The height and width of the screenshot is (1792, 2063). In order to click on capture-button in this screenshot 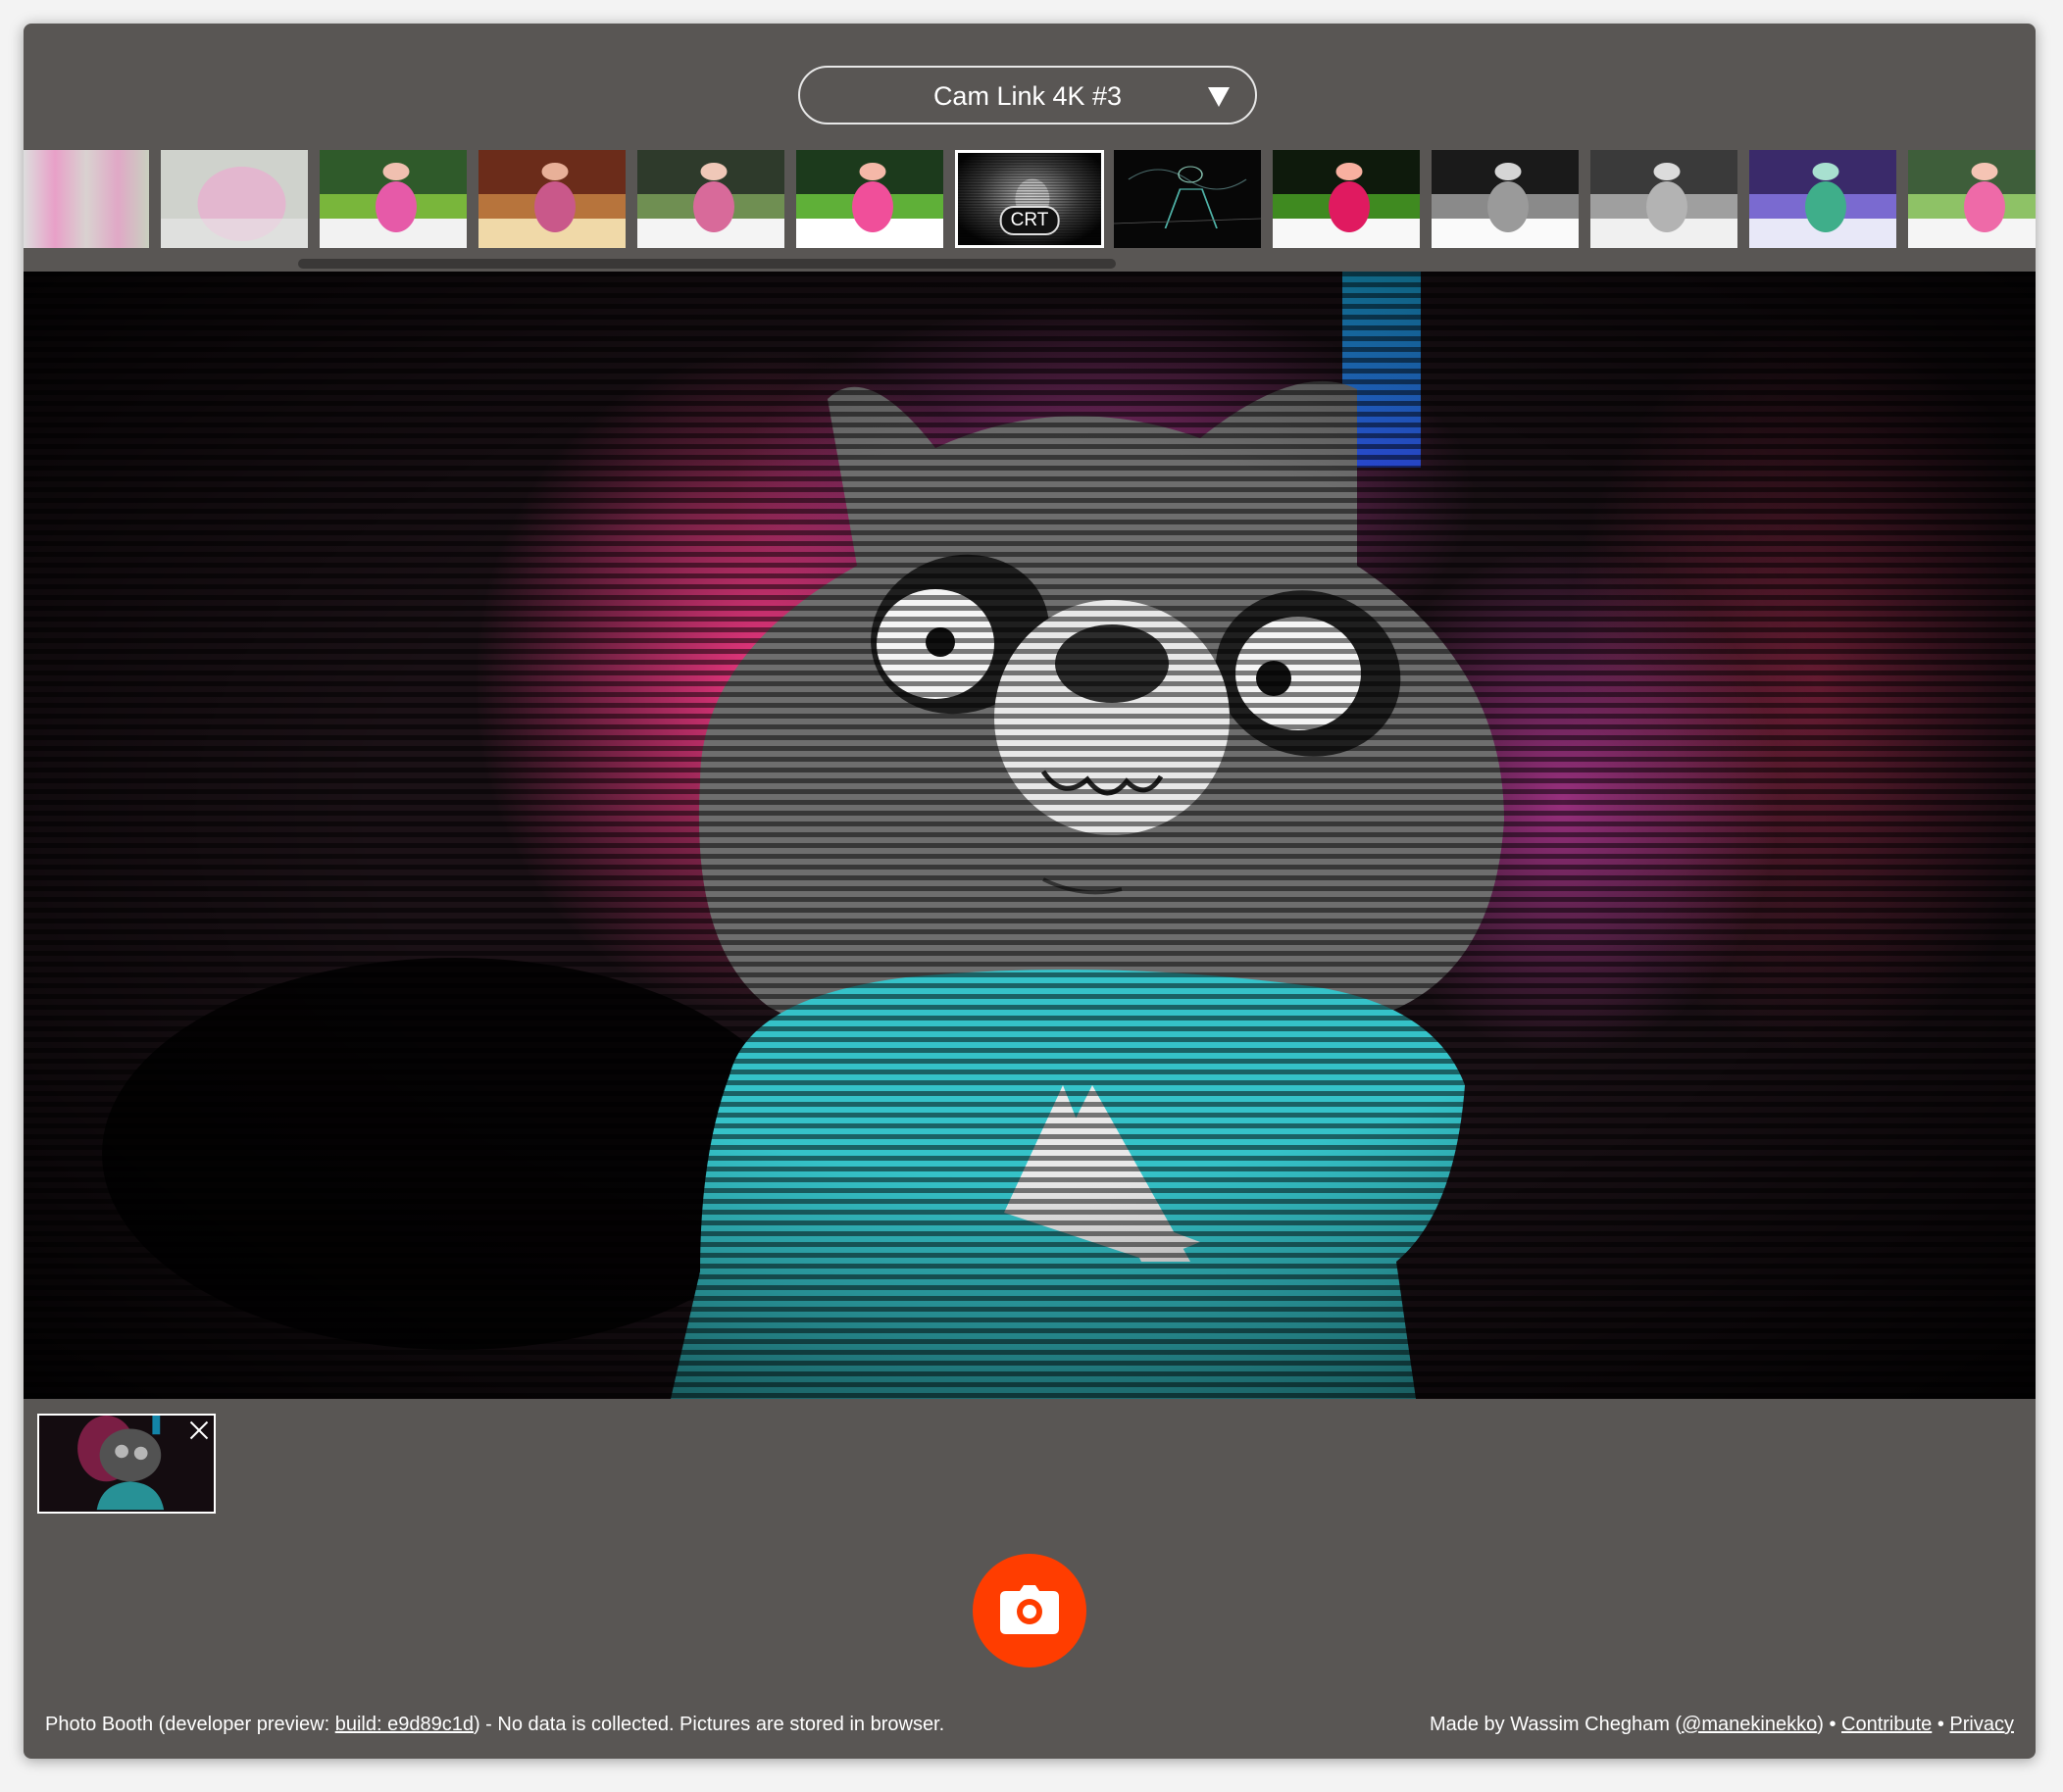, I will do `click(1029, 1611)`.